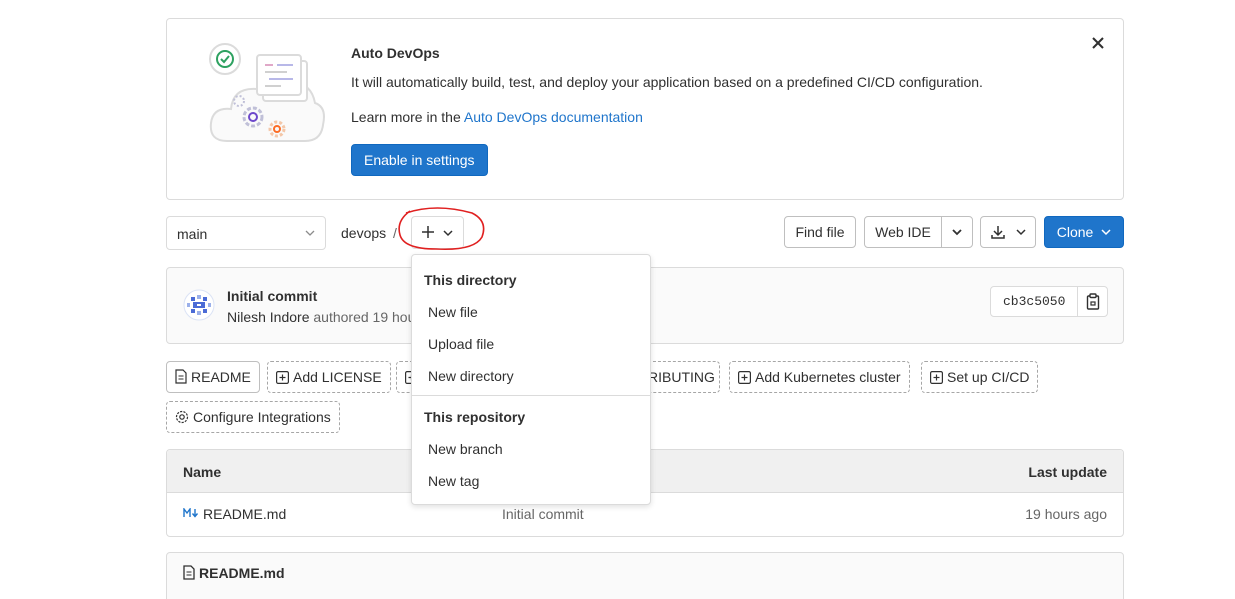 The width and height of the screenshot is (1235, 599). I want to click on enable-in-settings-button: Enable in settings, so click(419, 160).